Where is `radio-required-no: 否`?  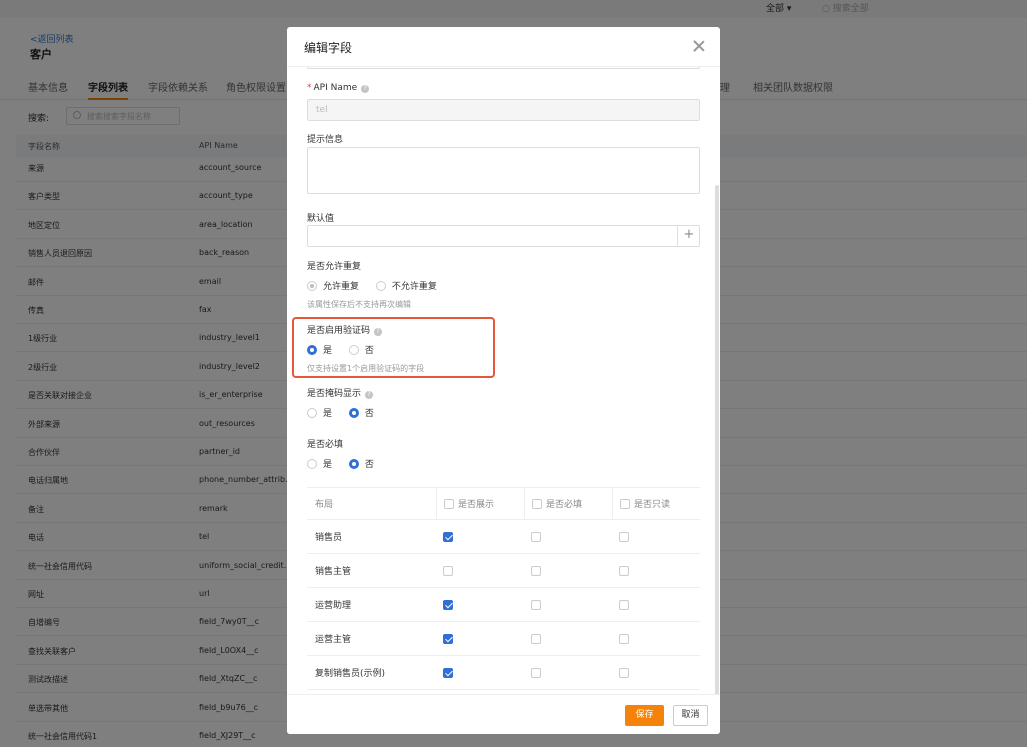
radio-required-no: 否 is located at coordinates (361, 463).